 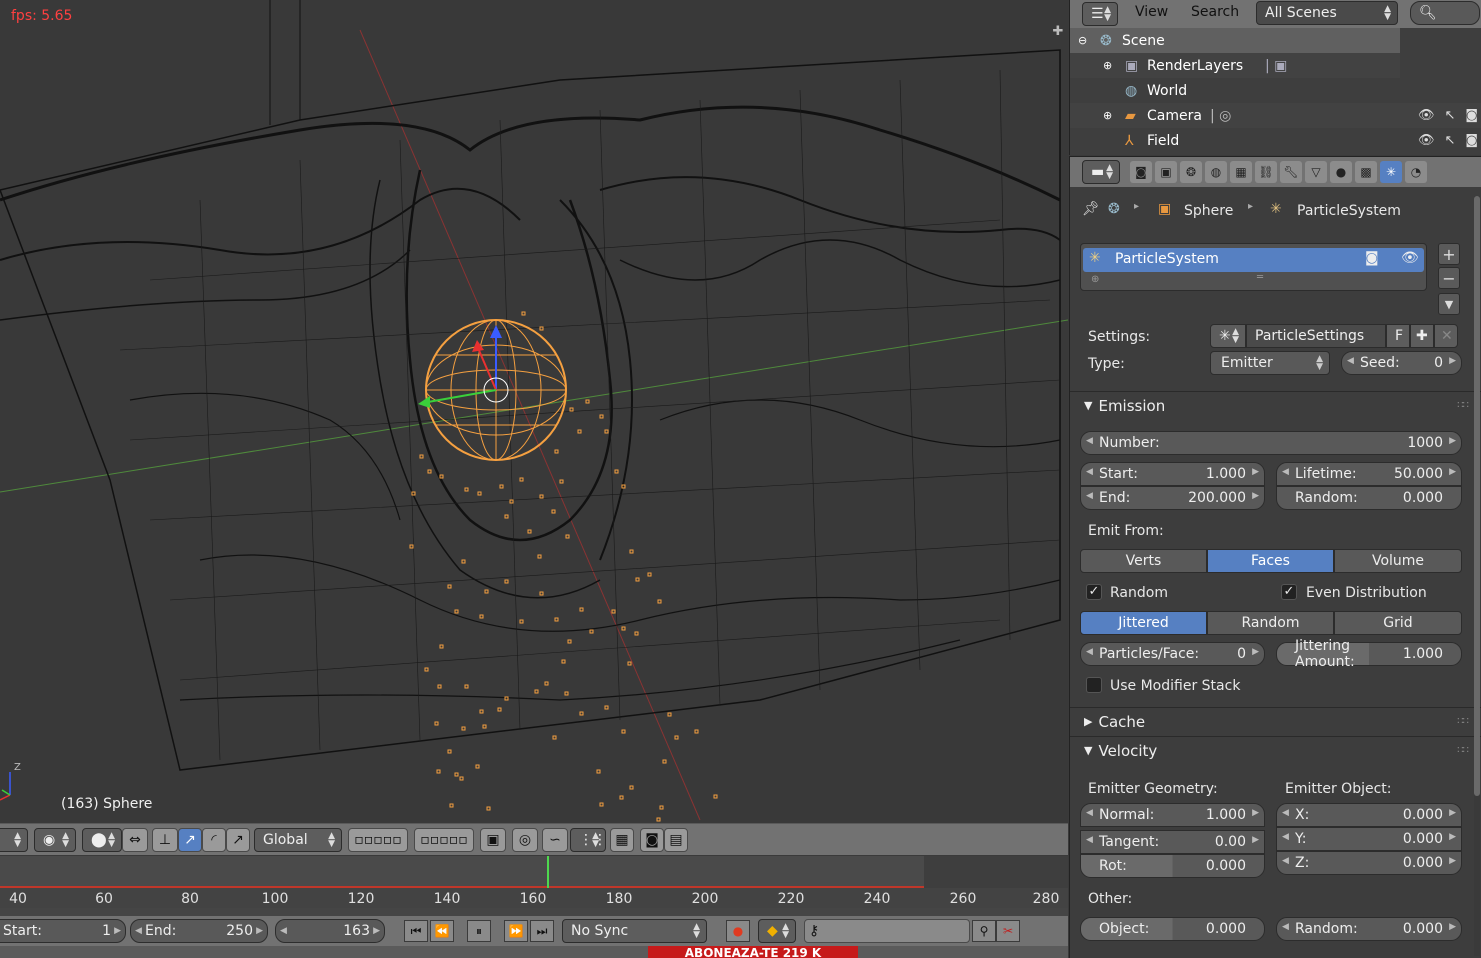 What do you see at coordinates (463, 366) in the screenshot?
I see `transform-manipulator` at bounding box center [463, 366].